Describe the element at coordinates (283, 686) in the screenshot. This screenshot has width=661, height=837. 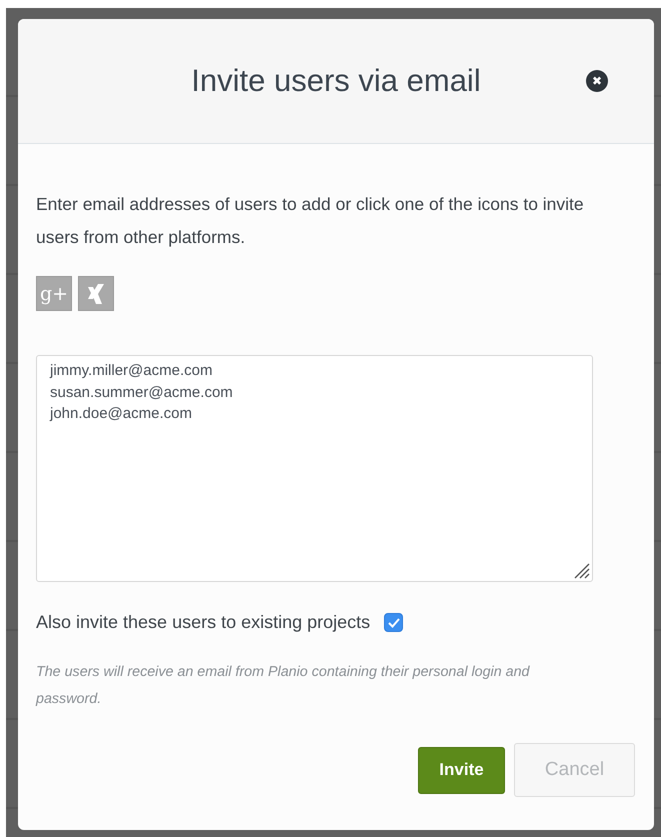
I see `note-text: The users will receive an email from Planio containing their personal login and password.` at that location.